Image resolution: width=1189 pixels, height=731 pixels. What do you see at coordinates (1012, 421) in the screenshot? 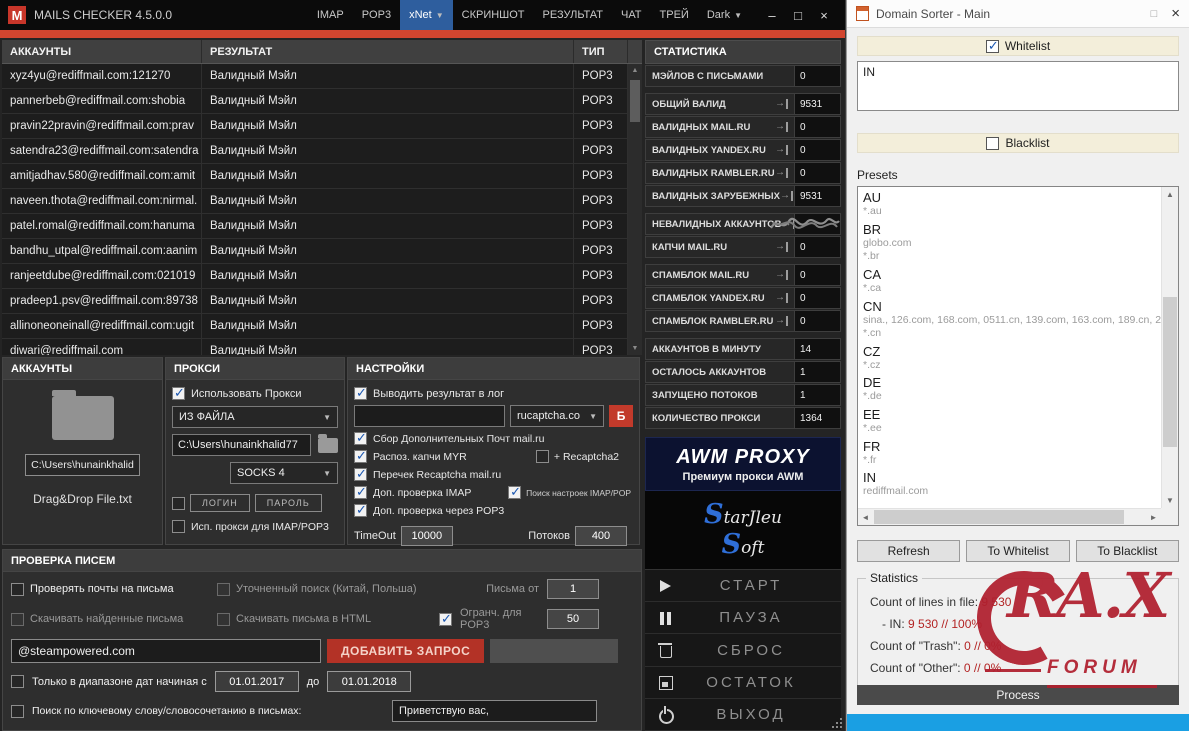
I see `preset-item: EE *.ee` at bounding box center [1012, 421].